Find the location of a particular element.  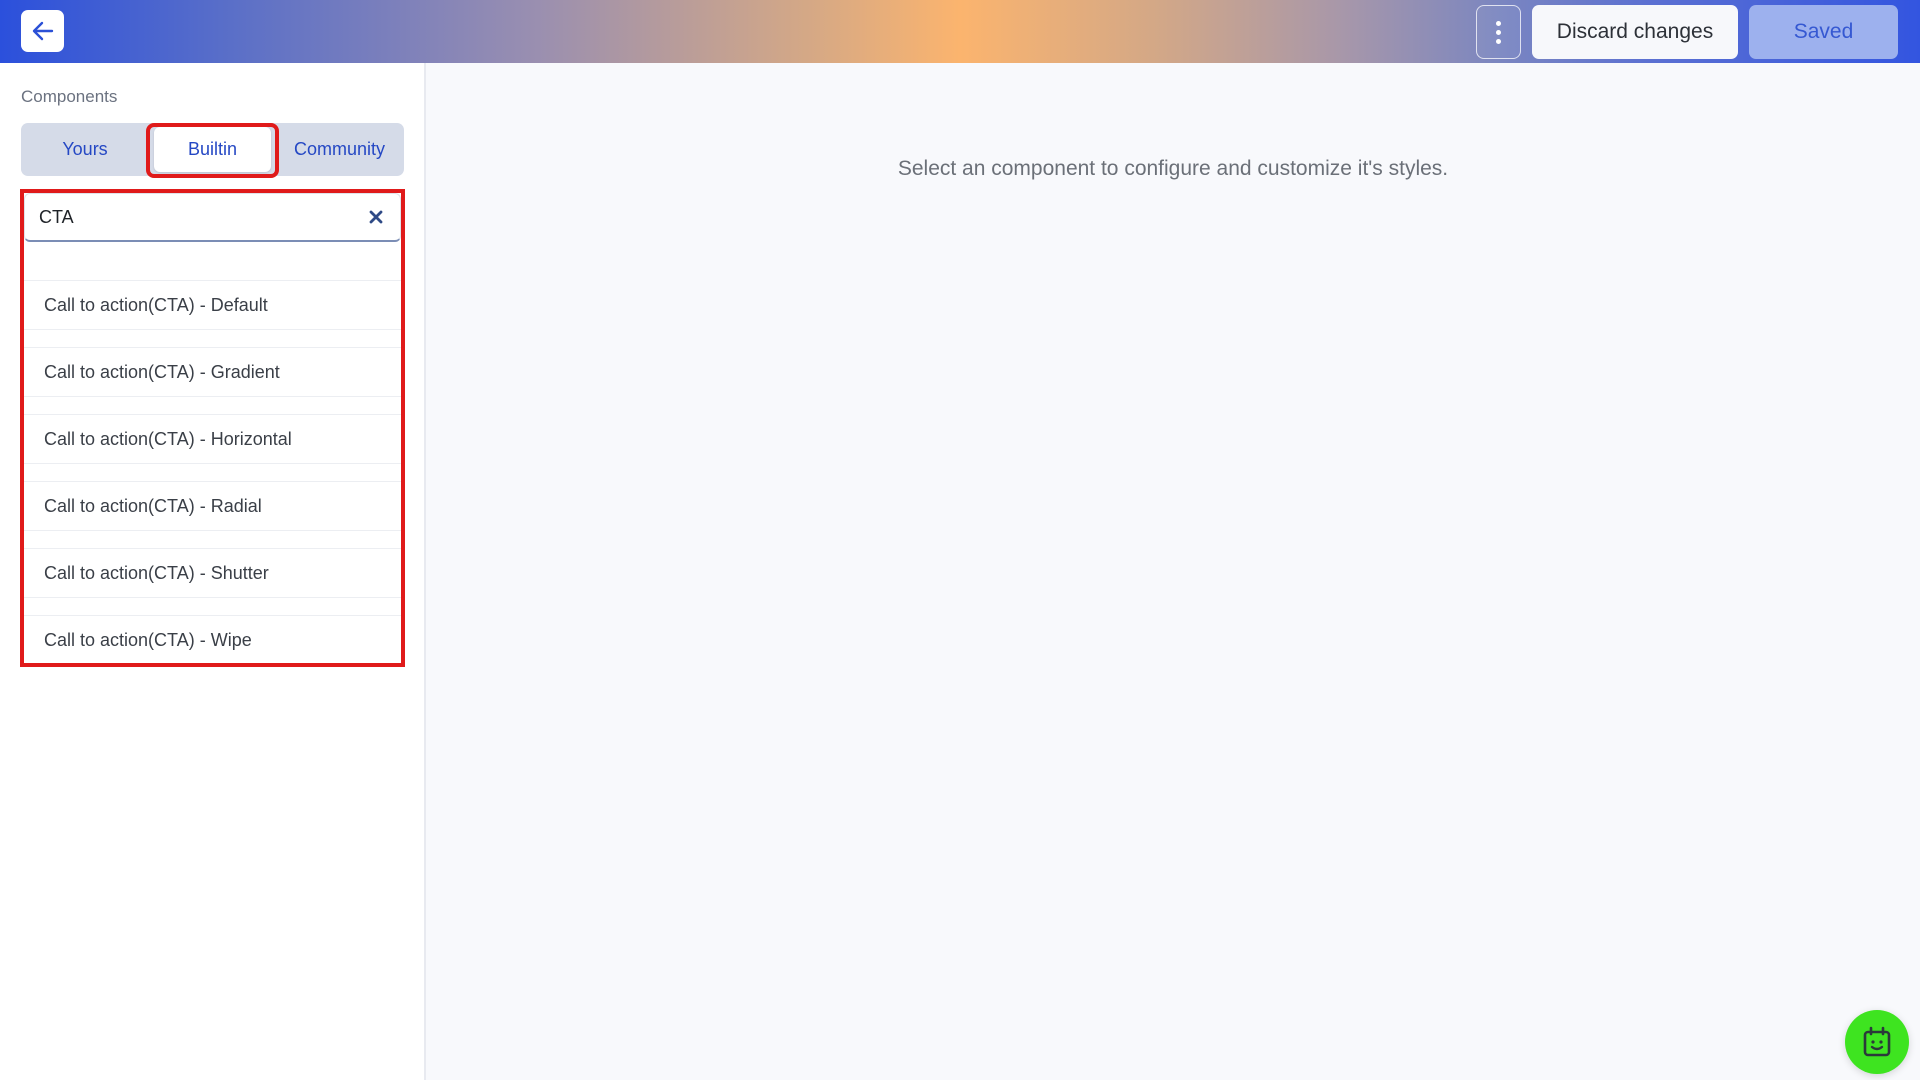

assistant-fab-button is located at coordinates (1877, 1042).